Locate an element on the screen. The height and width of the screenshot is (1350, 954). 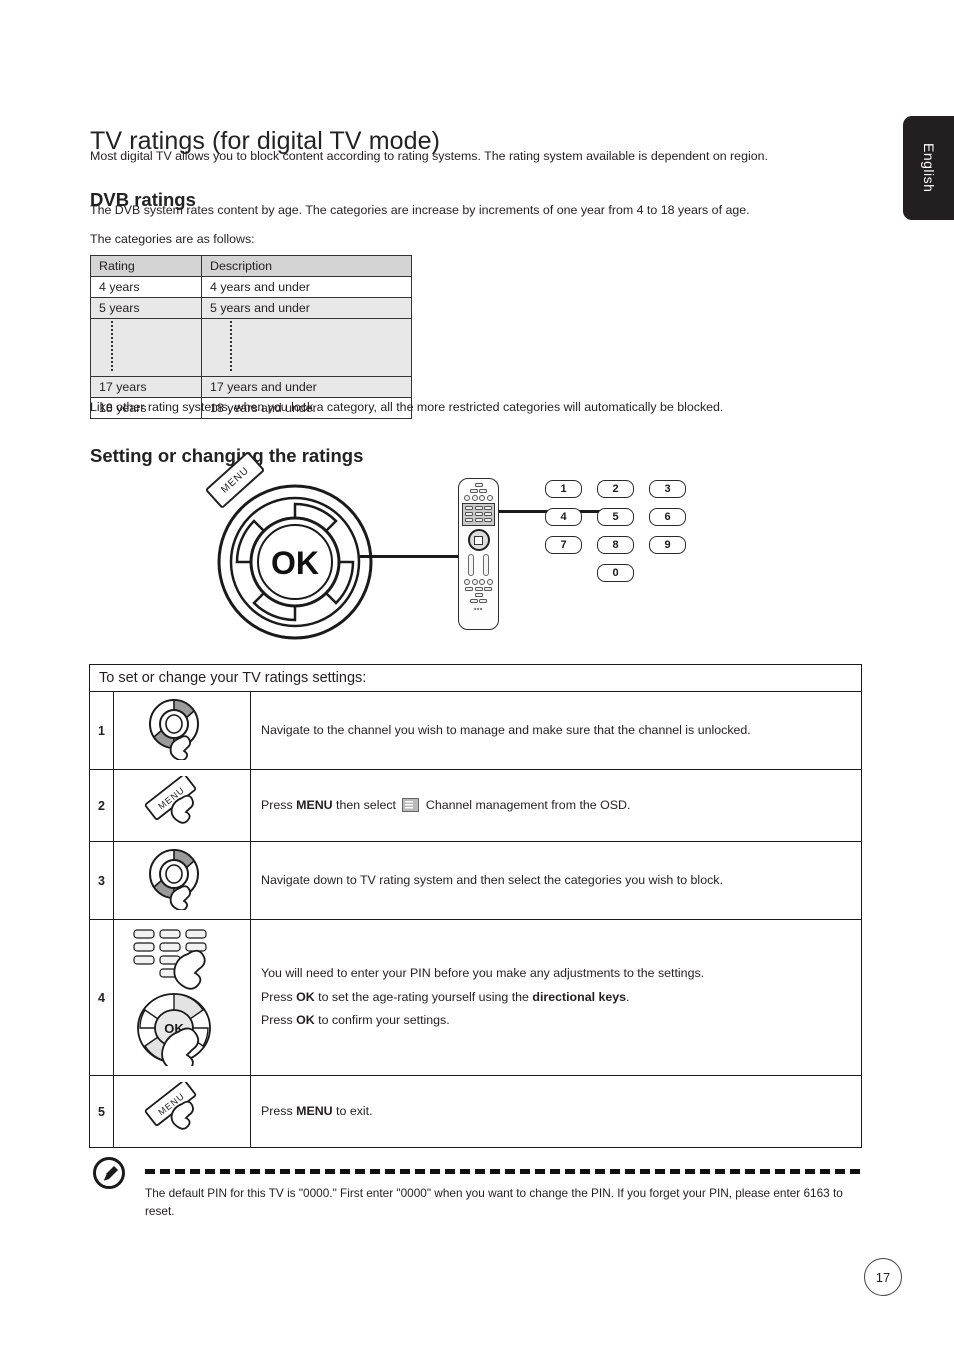
remote-logo: ■■■ is located at coordinates (478, 608).